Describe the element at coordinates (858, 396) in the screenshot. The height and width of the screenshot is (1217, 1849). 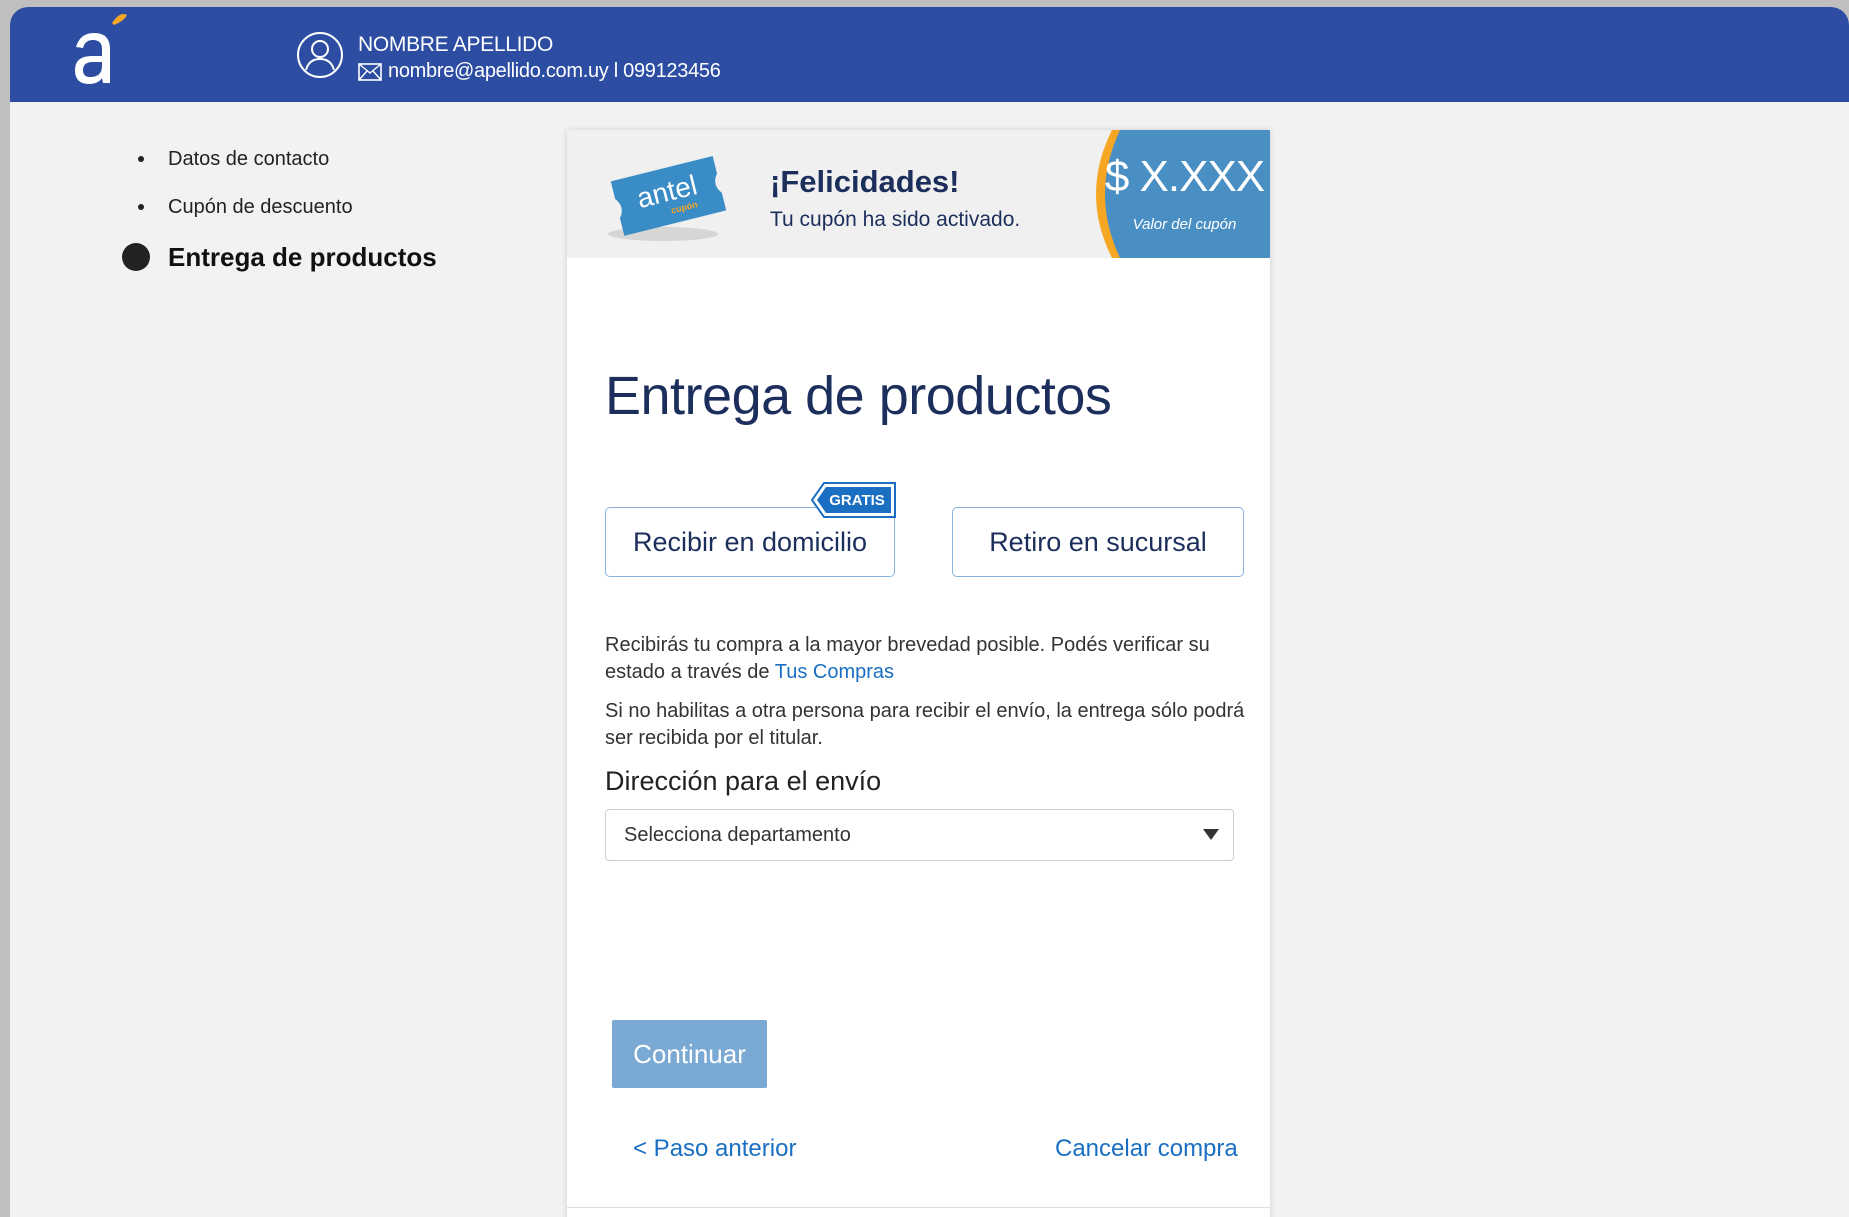
I see `page-title: Entrega de productos` at that location.